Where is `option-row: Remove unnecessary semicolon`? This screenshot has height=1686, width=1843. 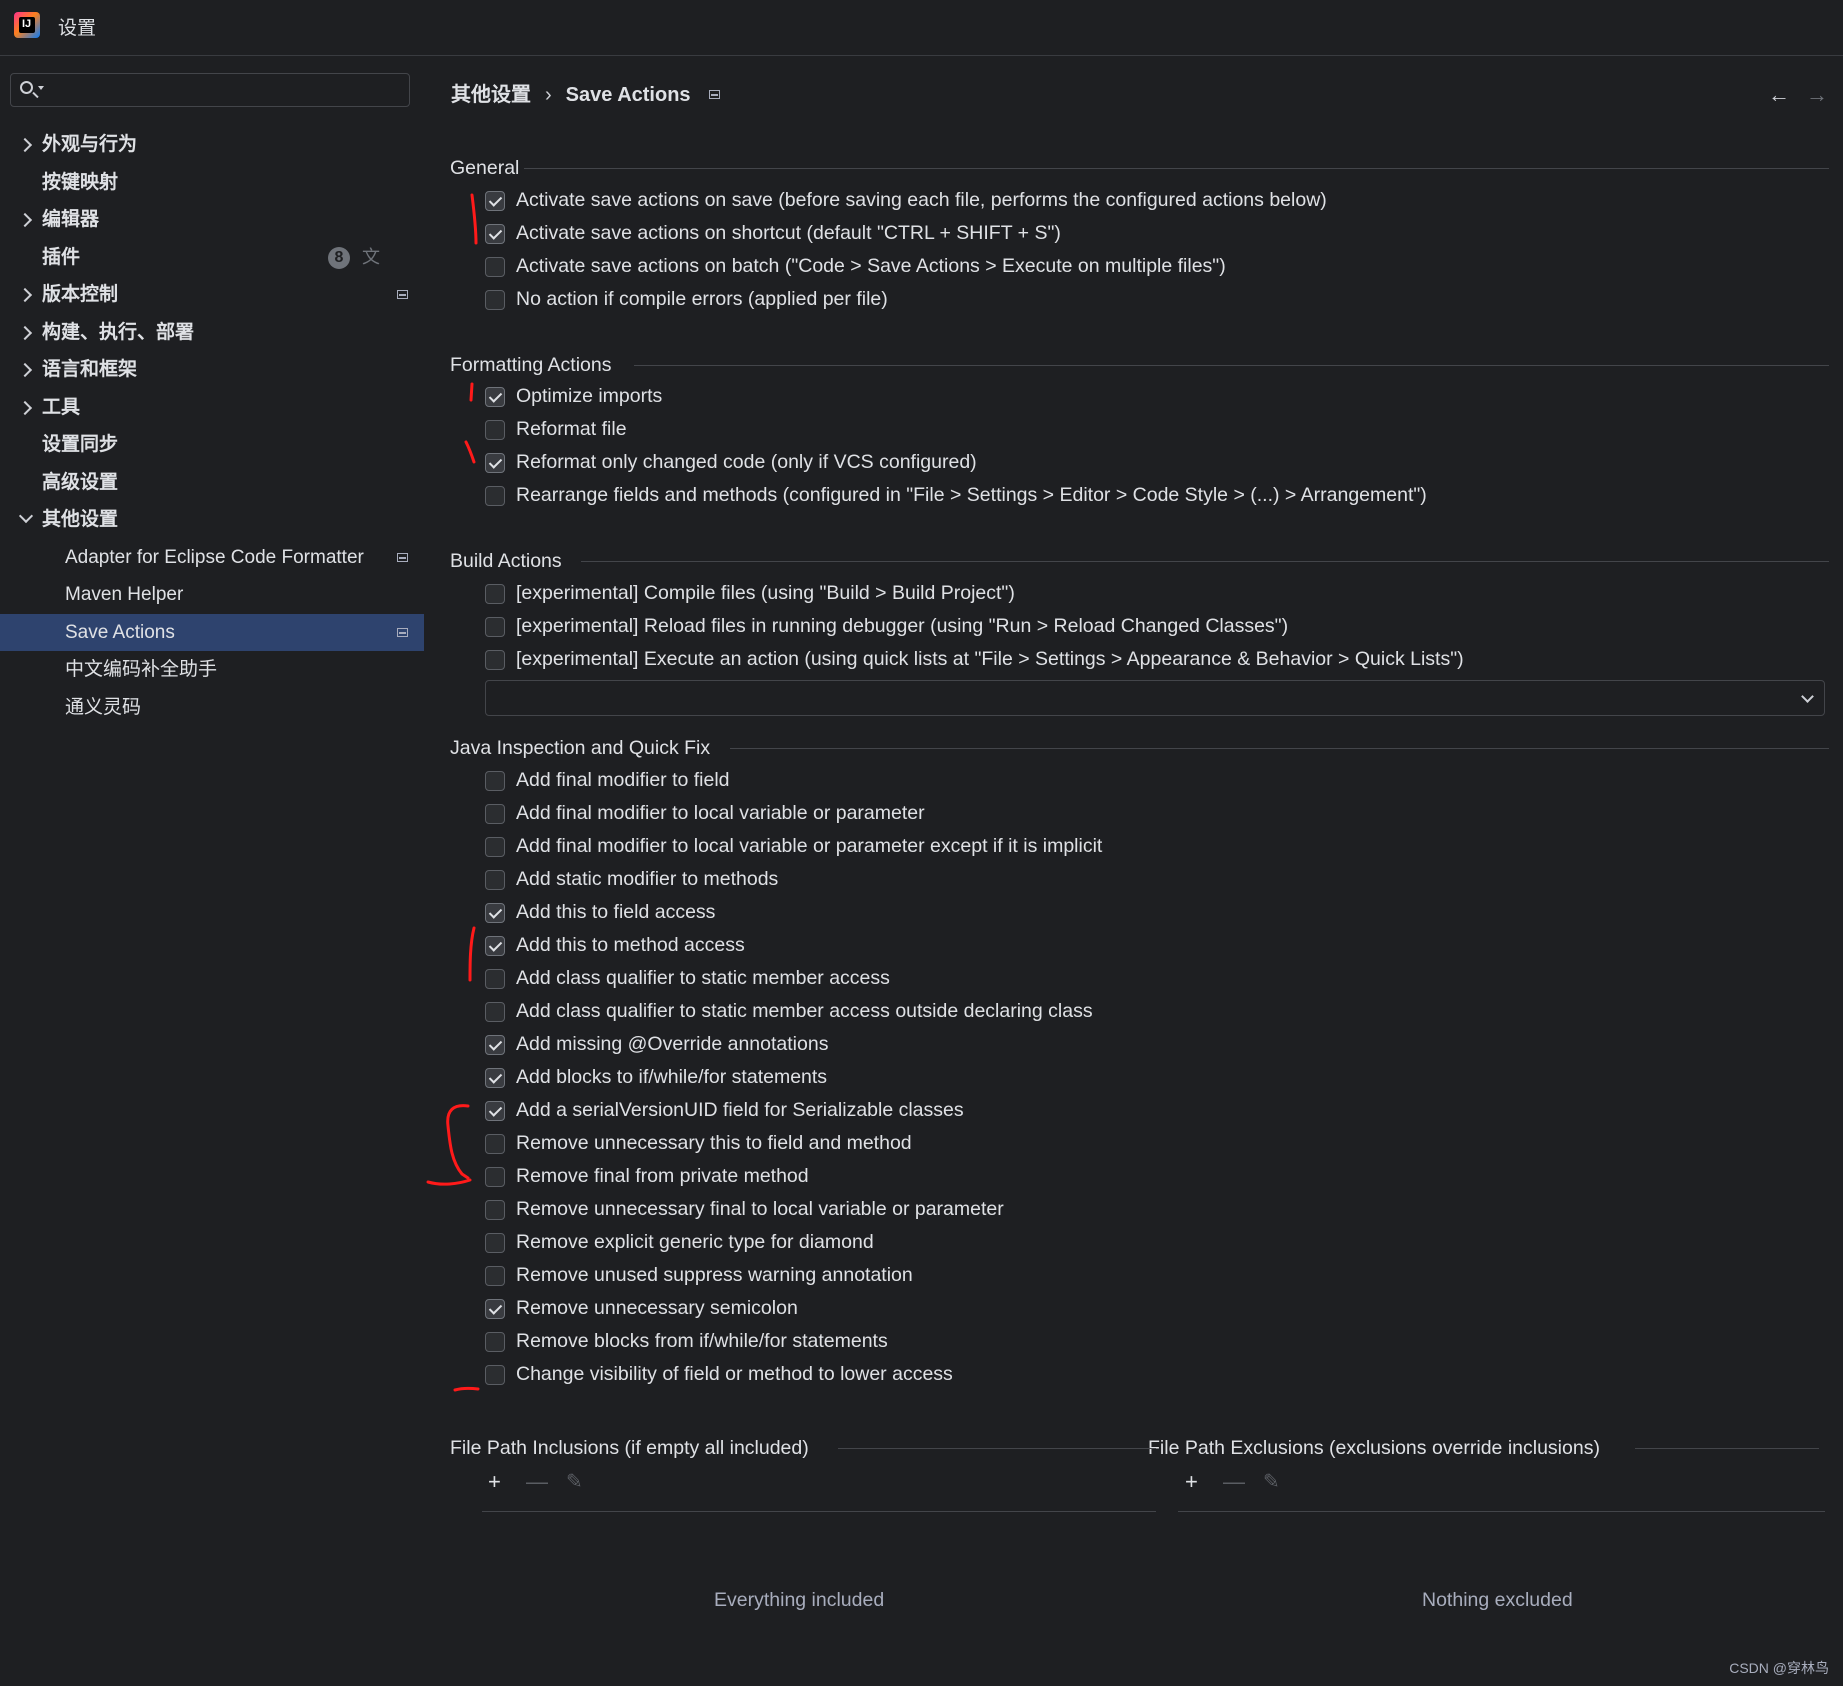 option-row: Remove unnecessary semicolon is located at coordinates (641, 1308).